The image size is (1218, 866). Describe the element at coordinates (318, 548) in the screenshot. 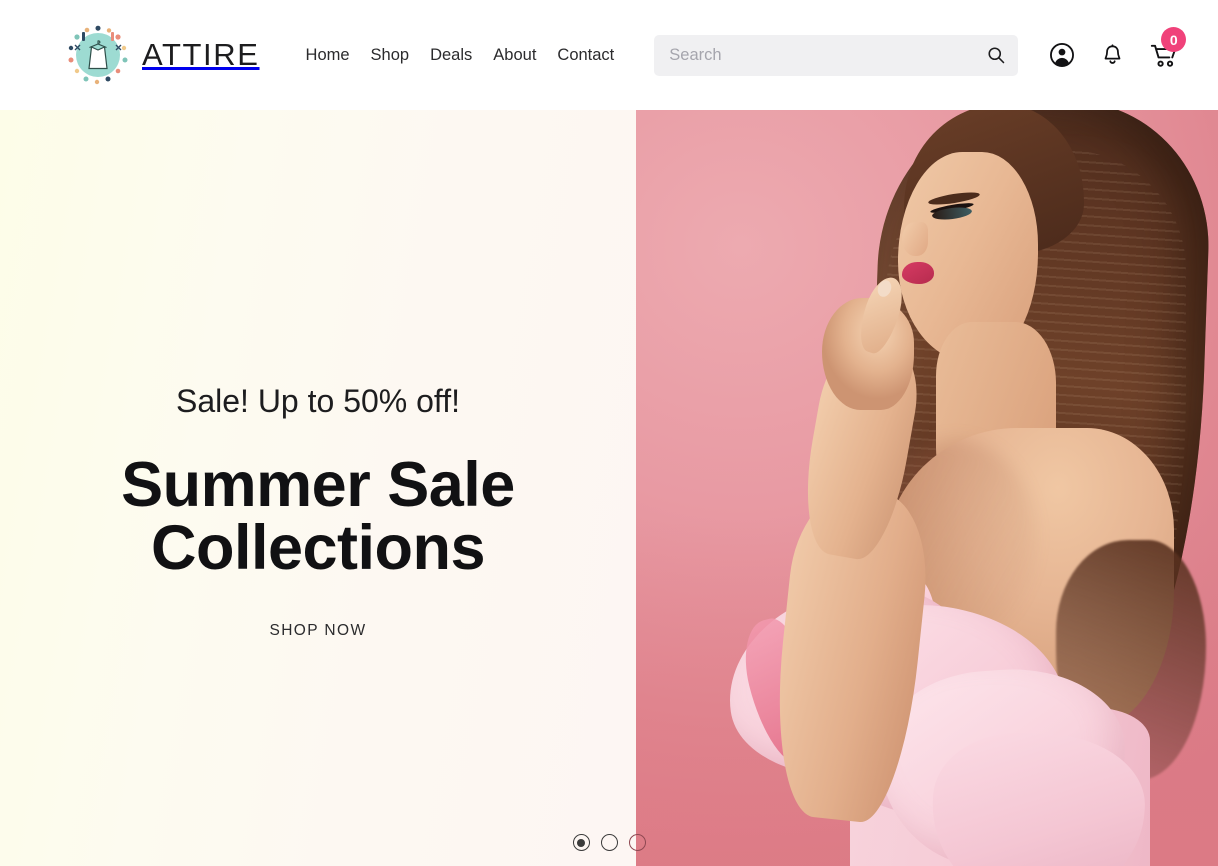

I see `hero-title-line-2: Collections` at that location.